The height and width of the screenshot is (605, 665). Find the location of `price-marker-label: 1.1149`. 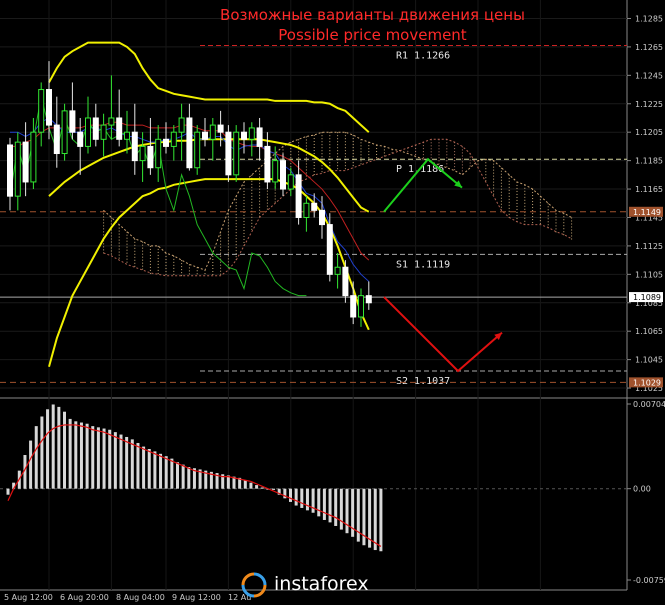

price-marker-label: 1.1149 is located at coordinates (647, 212).